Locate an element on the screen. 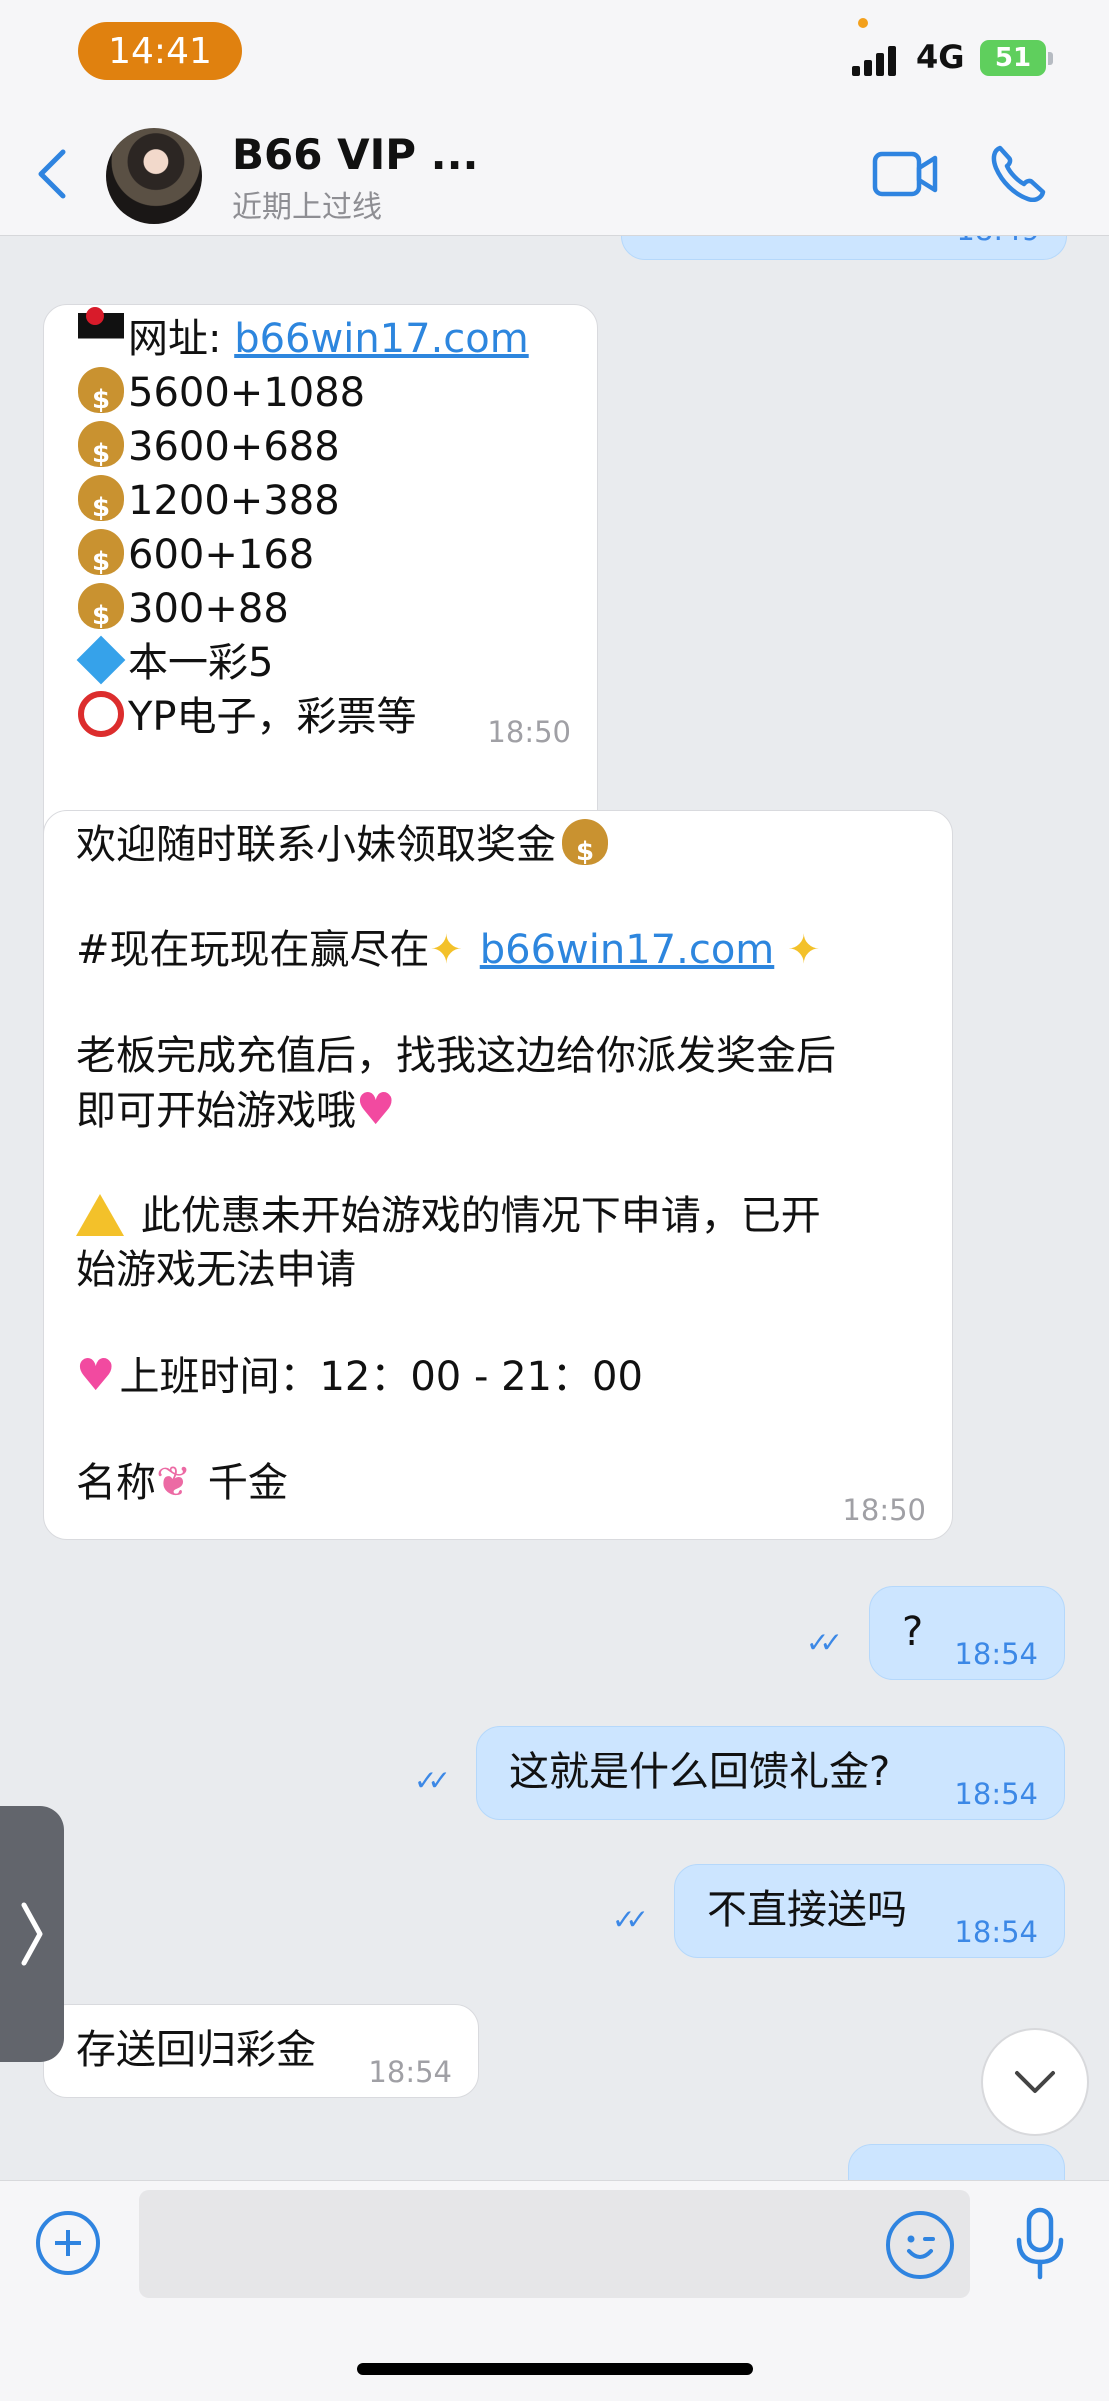 The height and width of the screenshot is (2401, 1109). message-line: ♥ 上班时间：12：00 - 21：00 is located at coordinates (359, 1375).